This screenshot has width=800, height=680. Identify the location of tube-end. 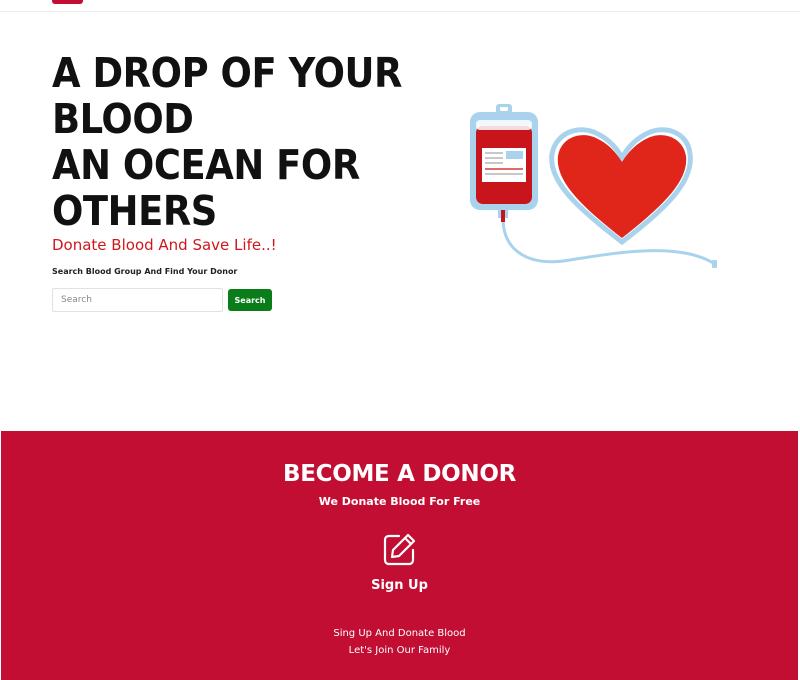
(714, 264).